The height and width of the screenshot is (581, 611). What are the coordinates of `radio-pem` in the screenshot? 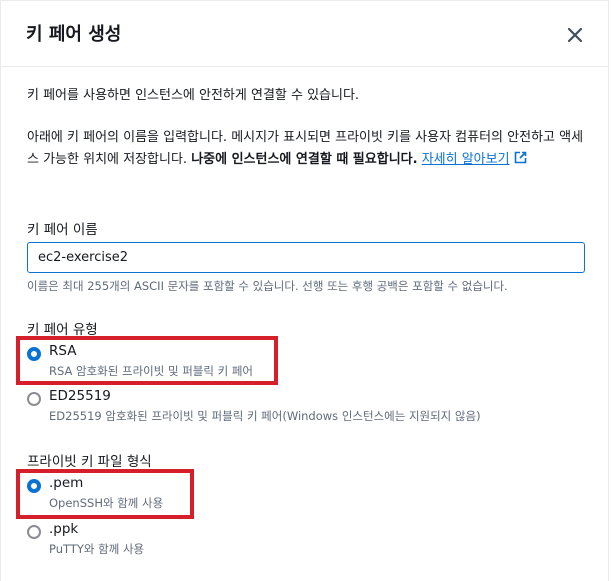 It's located at (34, 486).